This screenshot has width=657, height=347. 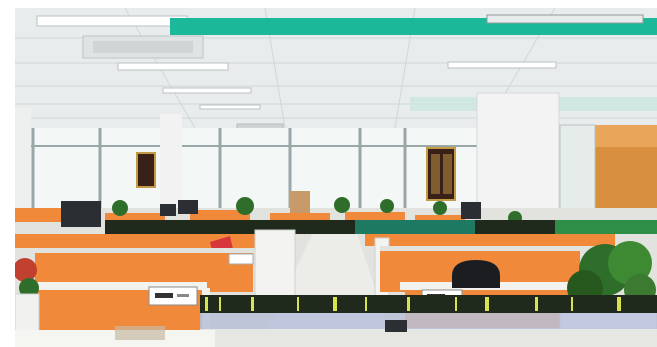 I want to click on chair-icon, so click(x=476, y=274).